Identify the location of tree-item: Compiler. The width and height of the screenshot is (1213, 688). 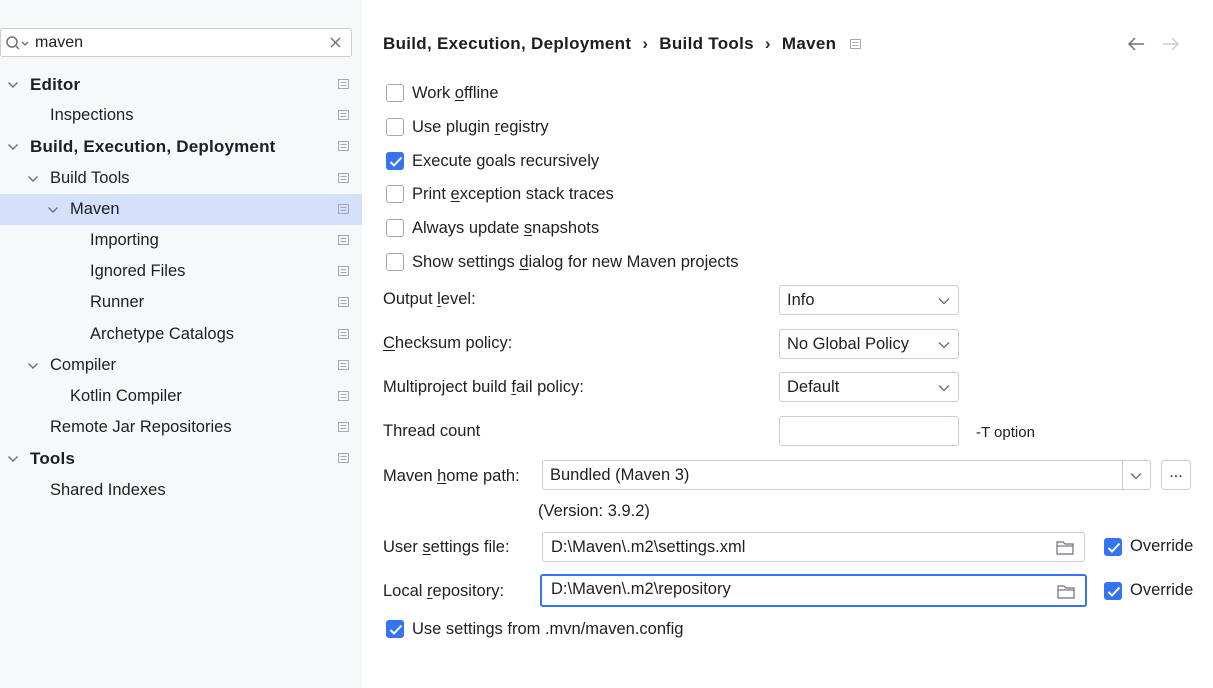
(181, 365).